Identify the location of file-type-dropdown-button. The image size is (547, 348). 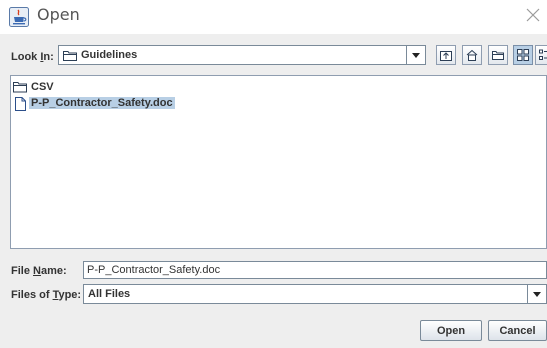
(536, 294).